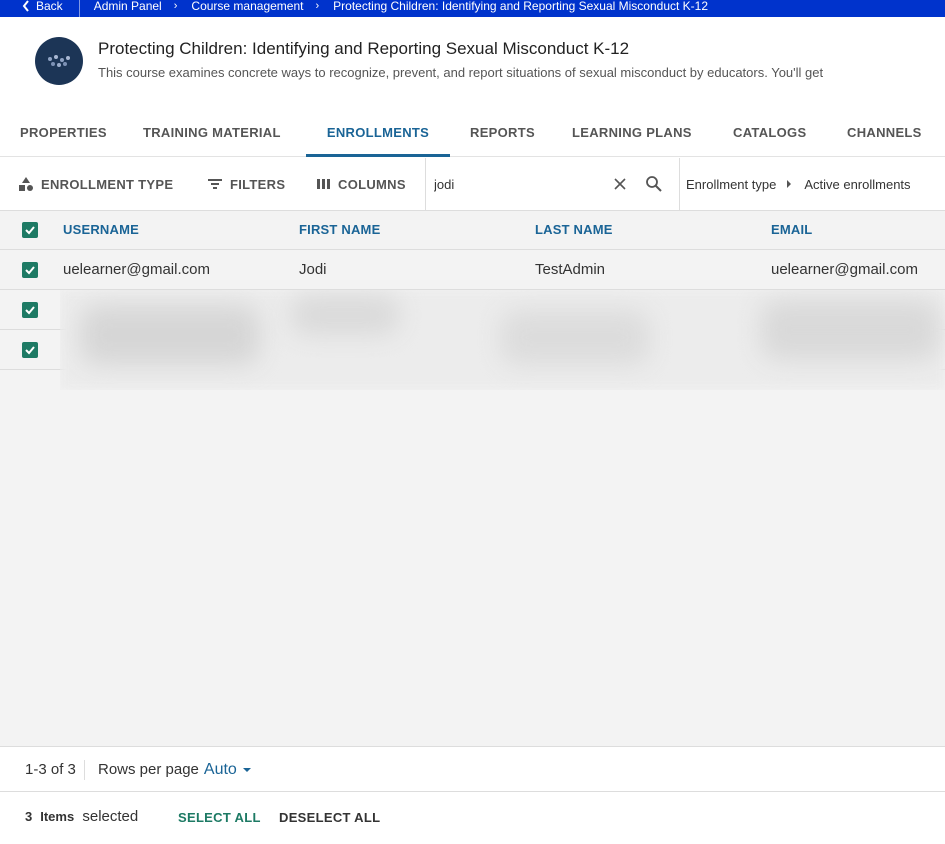 The image size is (945, 844). Describe the element at coordinates (258, 184) in the screenshot. I see `filters-label: FILTERS` at that location.